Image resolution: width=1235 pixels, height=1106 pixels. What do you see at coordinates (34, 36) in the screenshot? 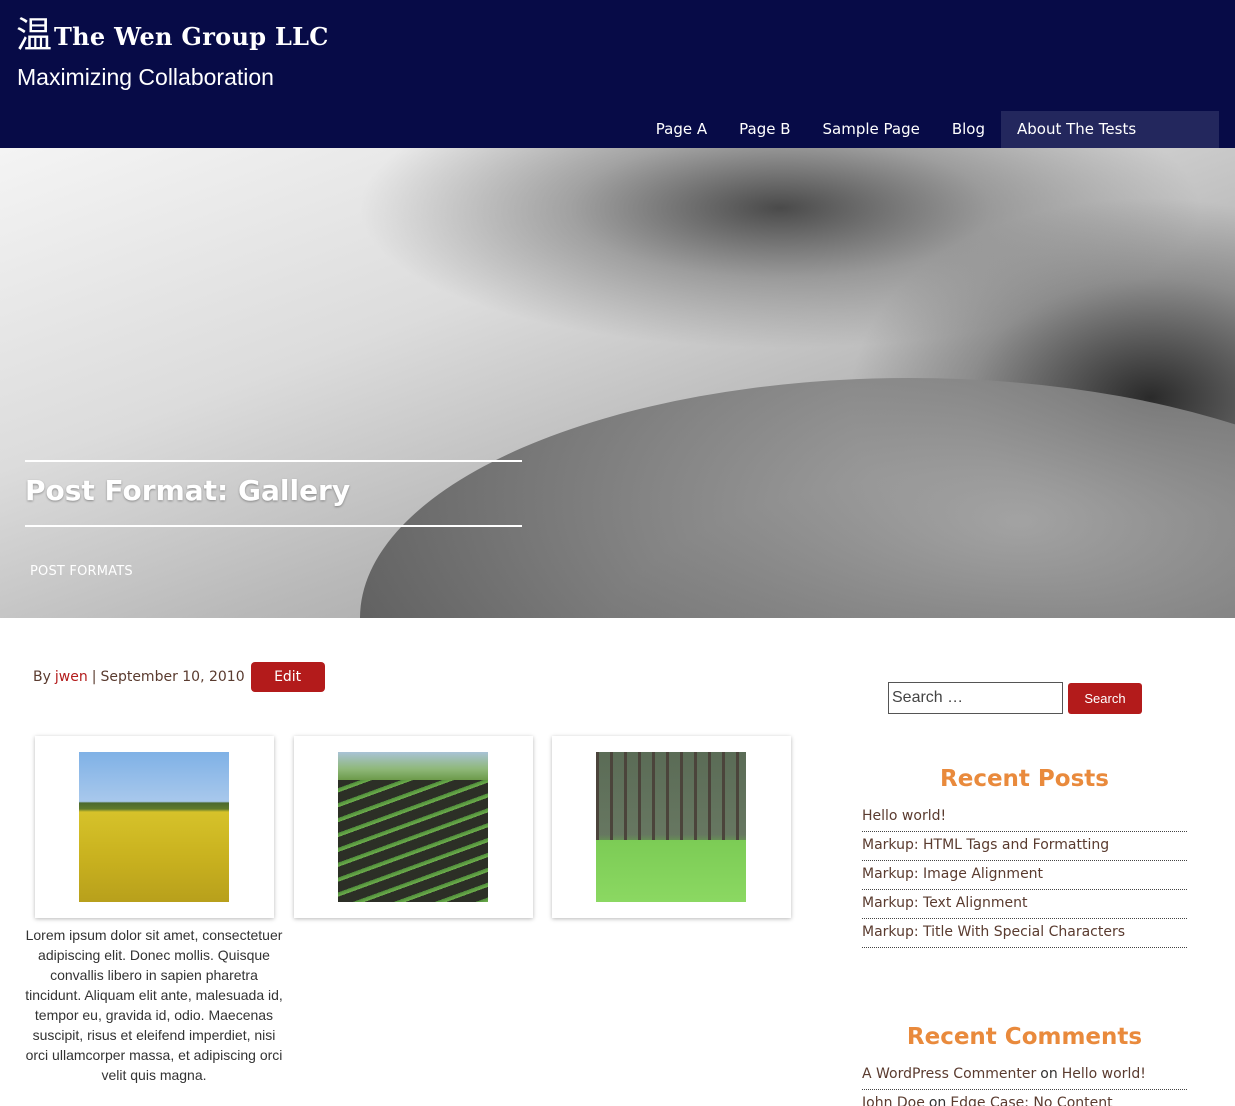
I see `logo: 温` at bounding box center [34, 36].